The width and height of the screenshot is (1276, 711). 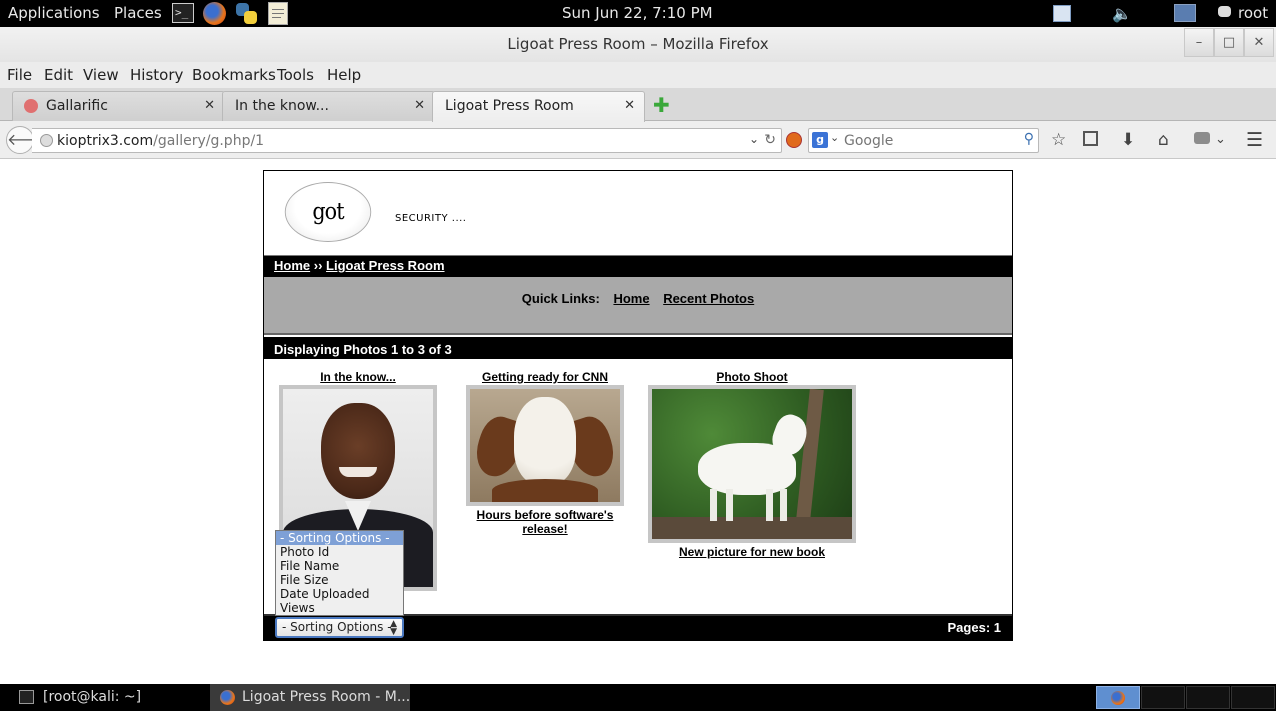 I want to click on search-bar: g ⌄ ⚲, so click(x=923, y=140).